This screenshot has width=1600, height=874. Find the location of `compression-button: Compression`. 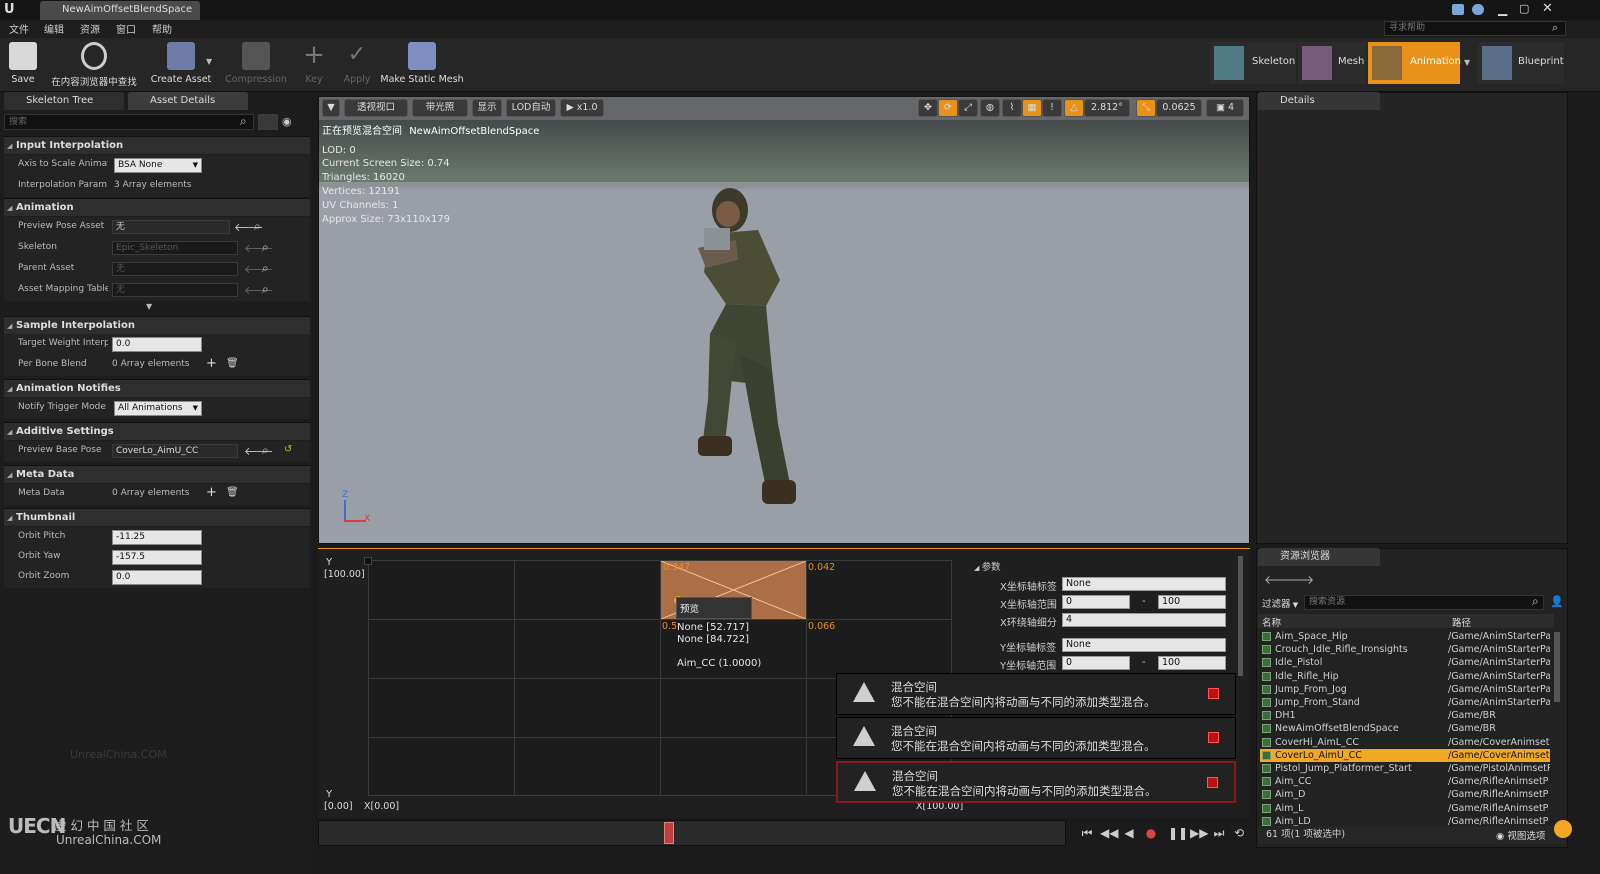

compression-button: Compression is located at coordinates (256, 65).